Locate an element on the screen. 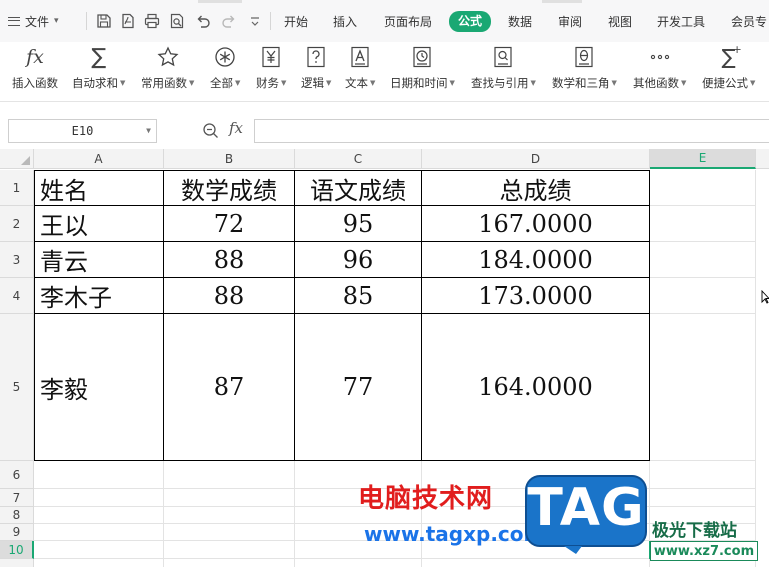  date-time-functions-button: 日期和时间 ▼ is located at coordinates (422, 67).